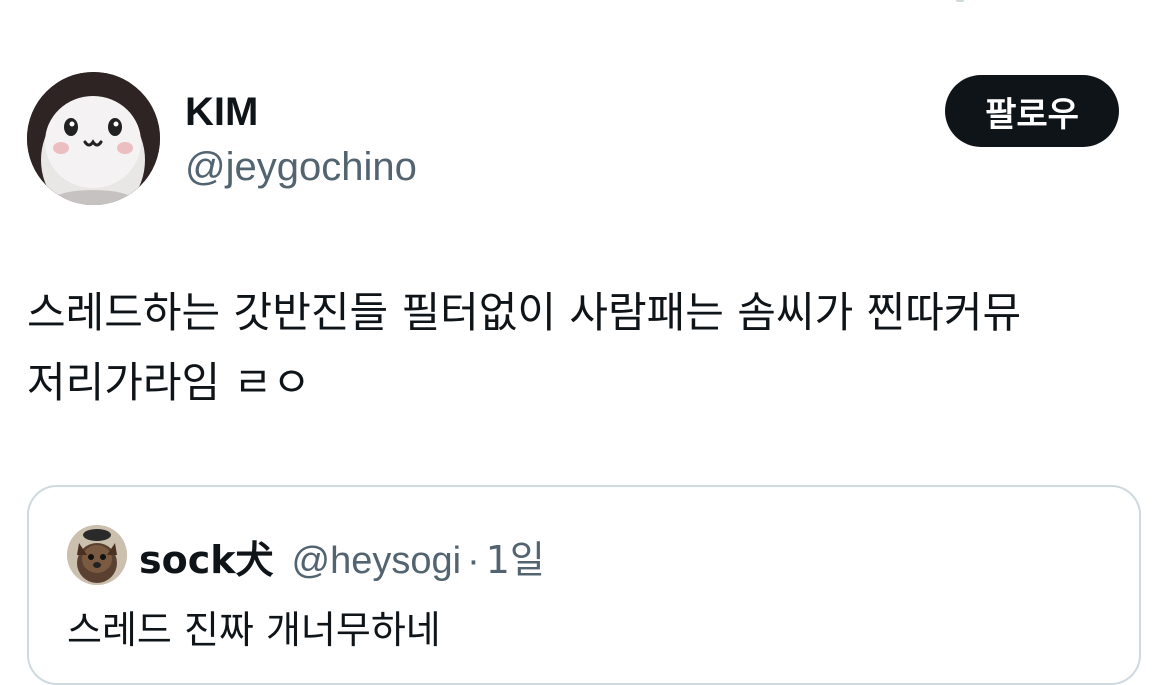 The width and height of the screenshot is (1170, 685). What do you see at coordinates (377, 561) in the screenshot?
I see `quoted-author-handle: @heysogi` at bounding box center [377, 561].